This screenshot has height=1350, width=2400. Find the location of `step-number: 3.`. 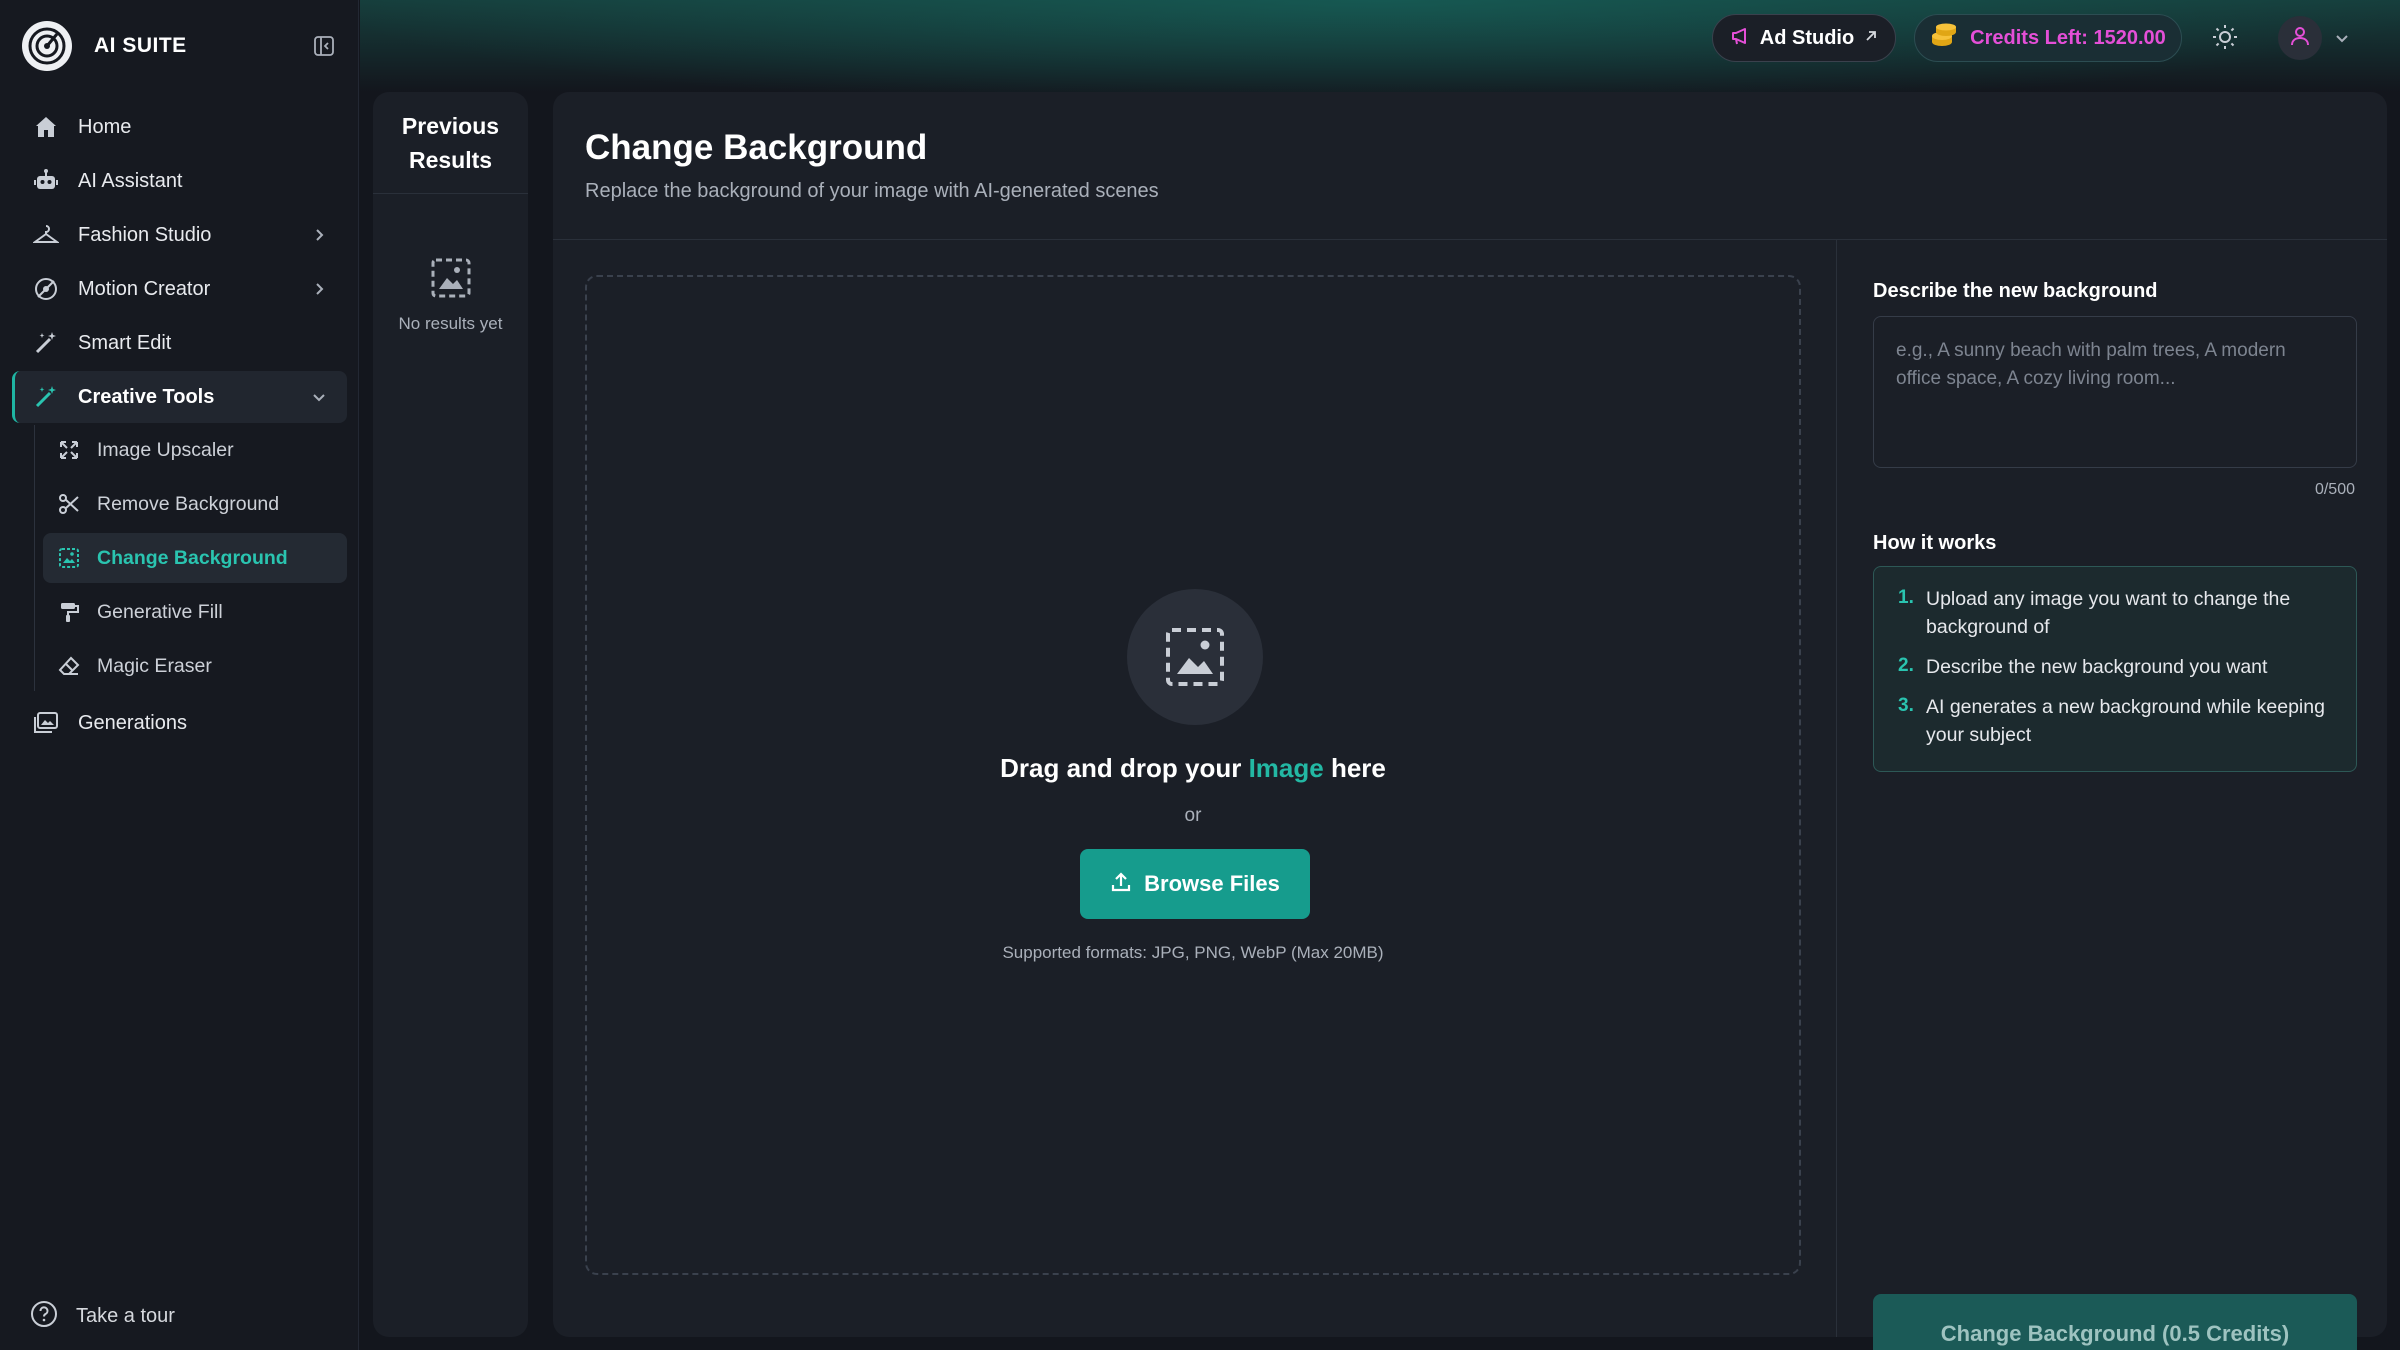

step-number: 3. is located at coordinates (1906, 705).